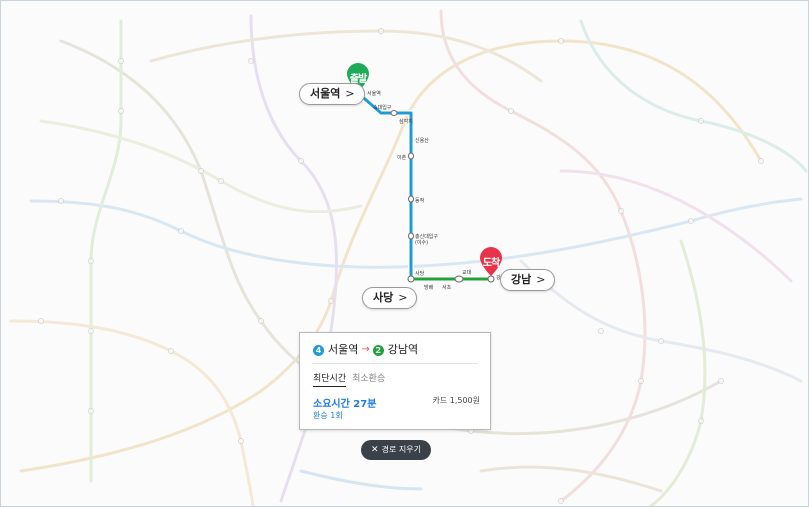 Image resolution: width=809 pixels, height=507 pixels. I want to click on divider, so click(395, 363).